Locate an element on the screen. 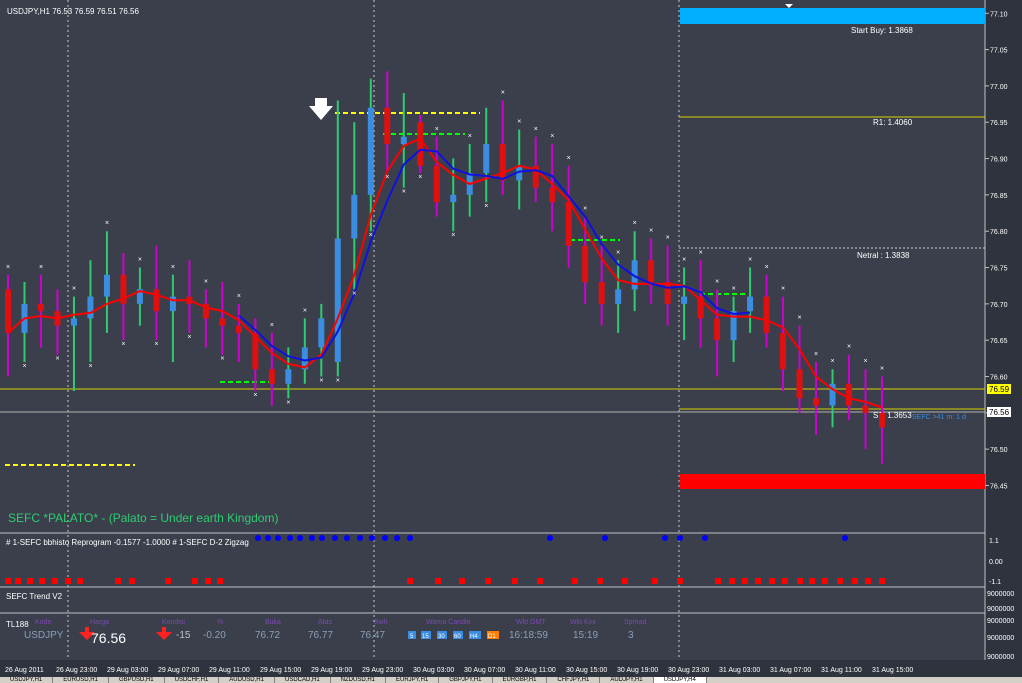  level-price-tag-text: 76.59 is located at coordinates (999, 389).